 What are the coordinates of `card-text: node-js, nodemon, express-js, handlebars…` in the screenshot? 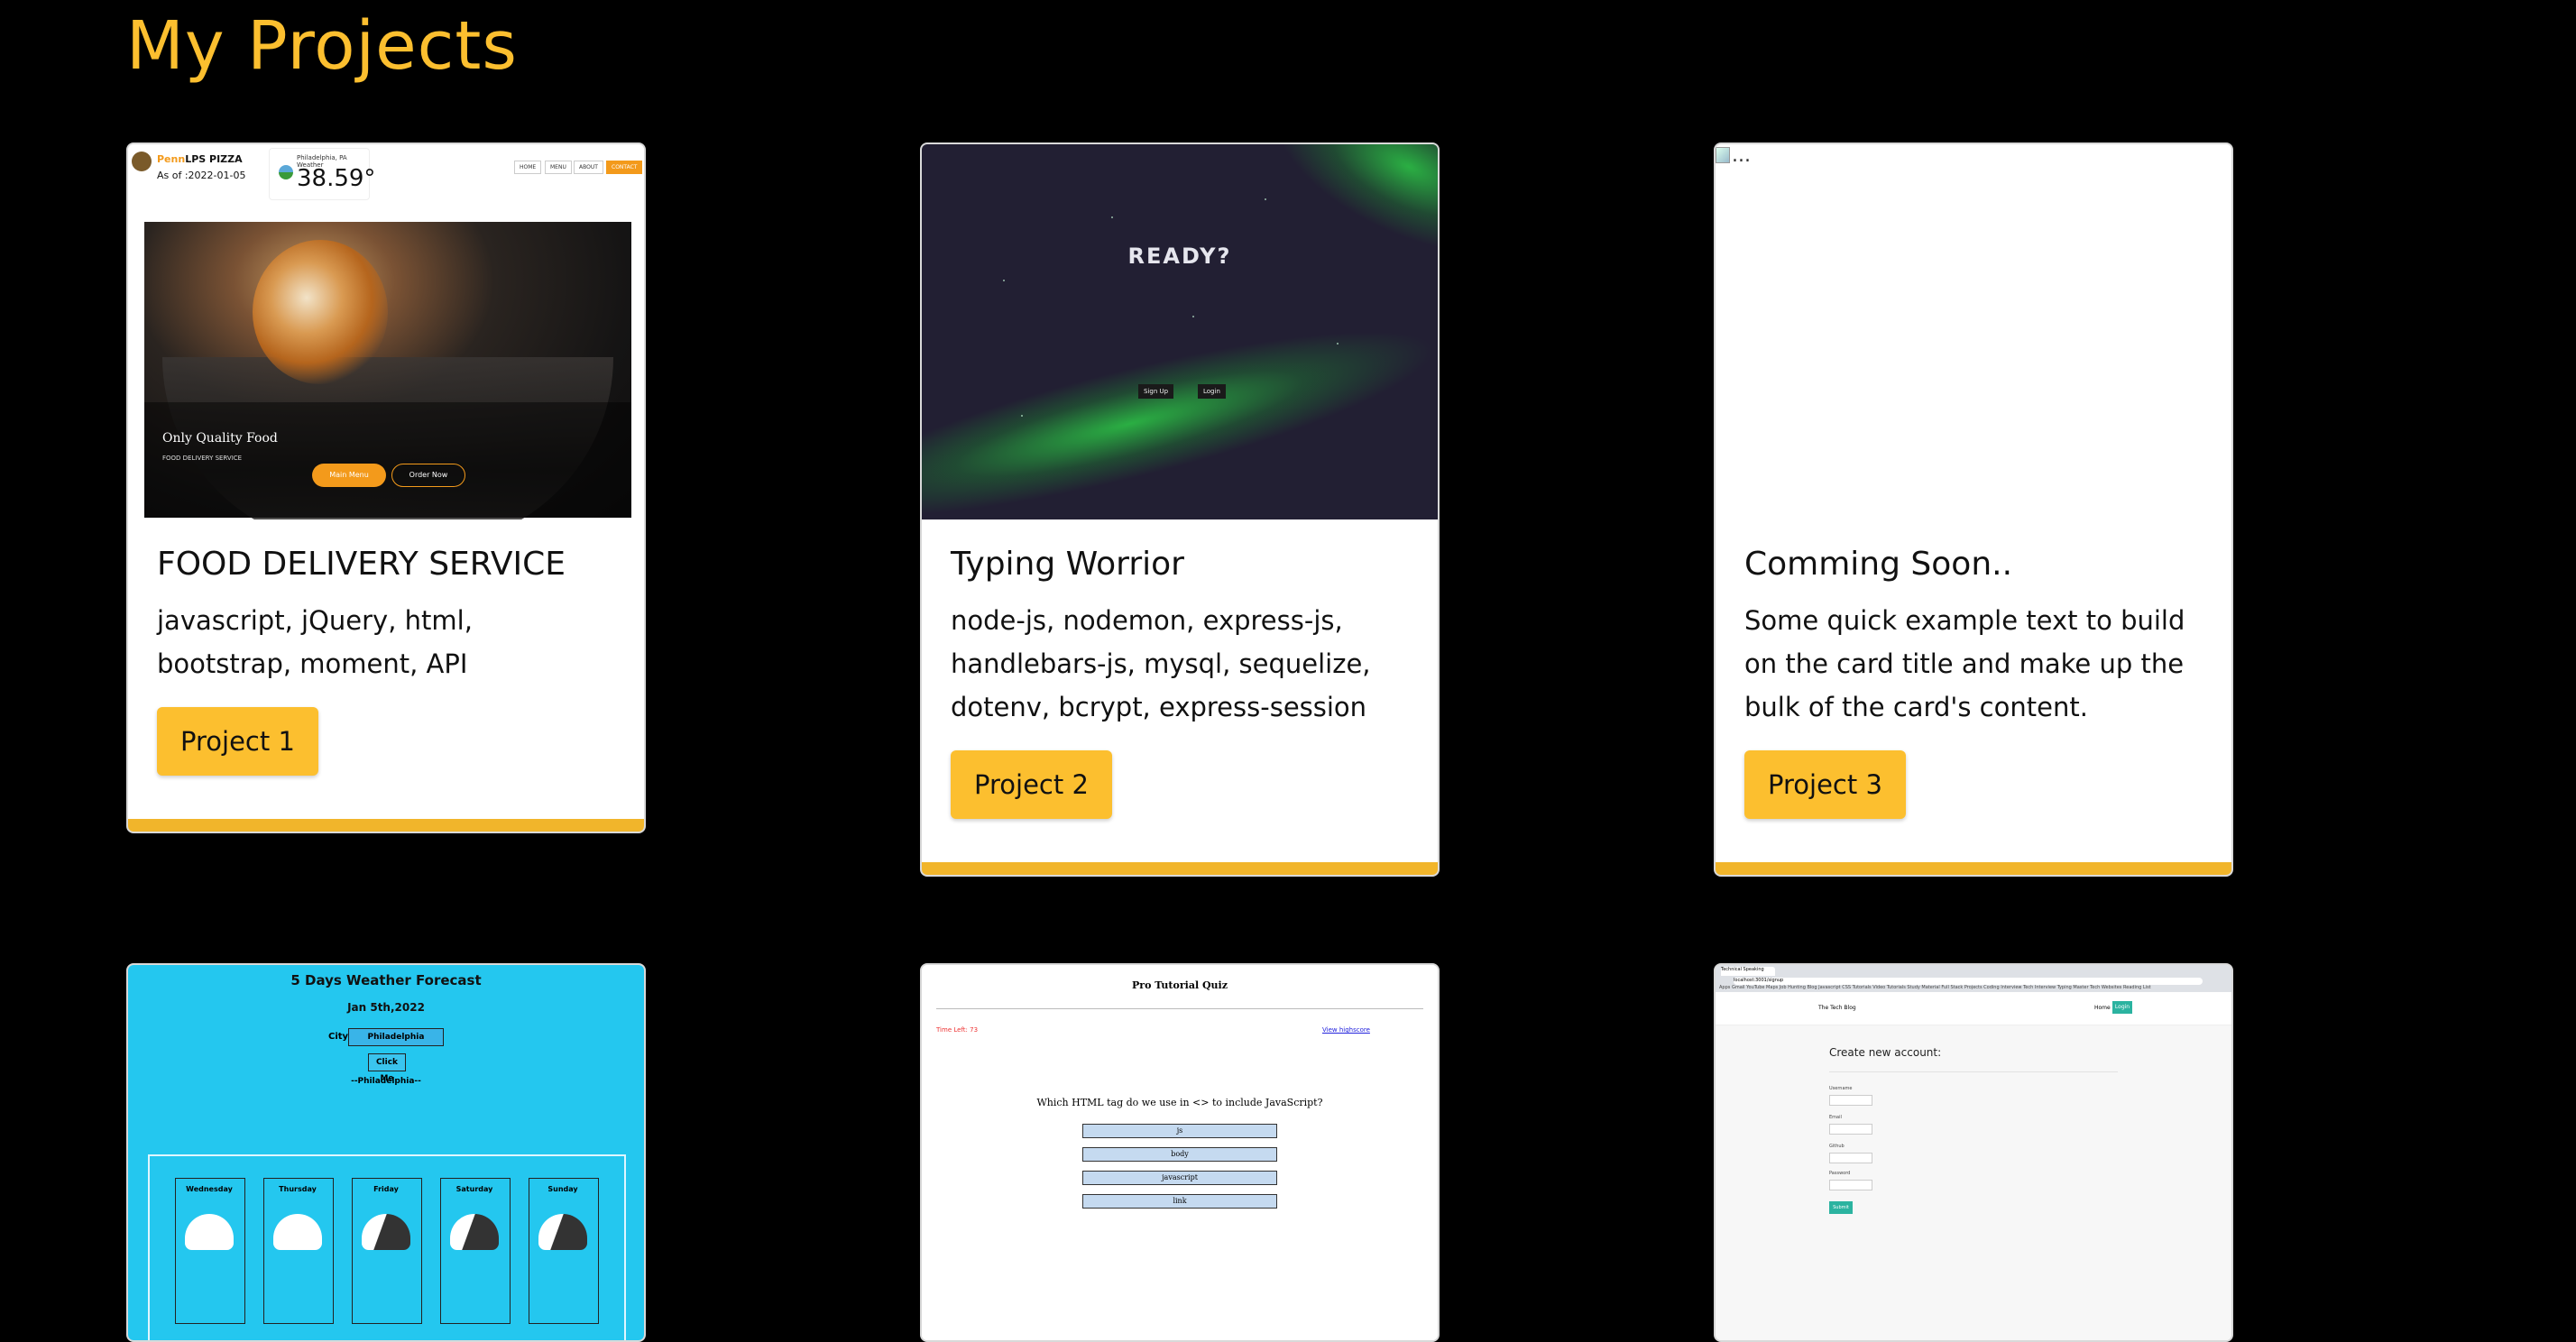 It's located at (1161, 663).